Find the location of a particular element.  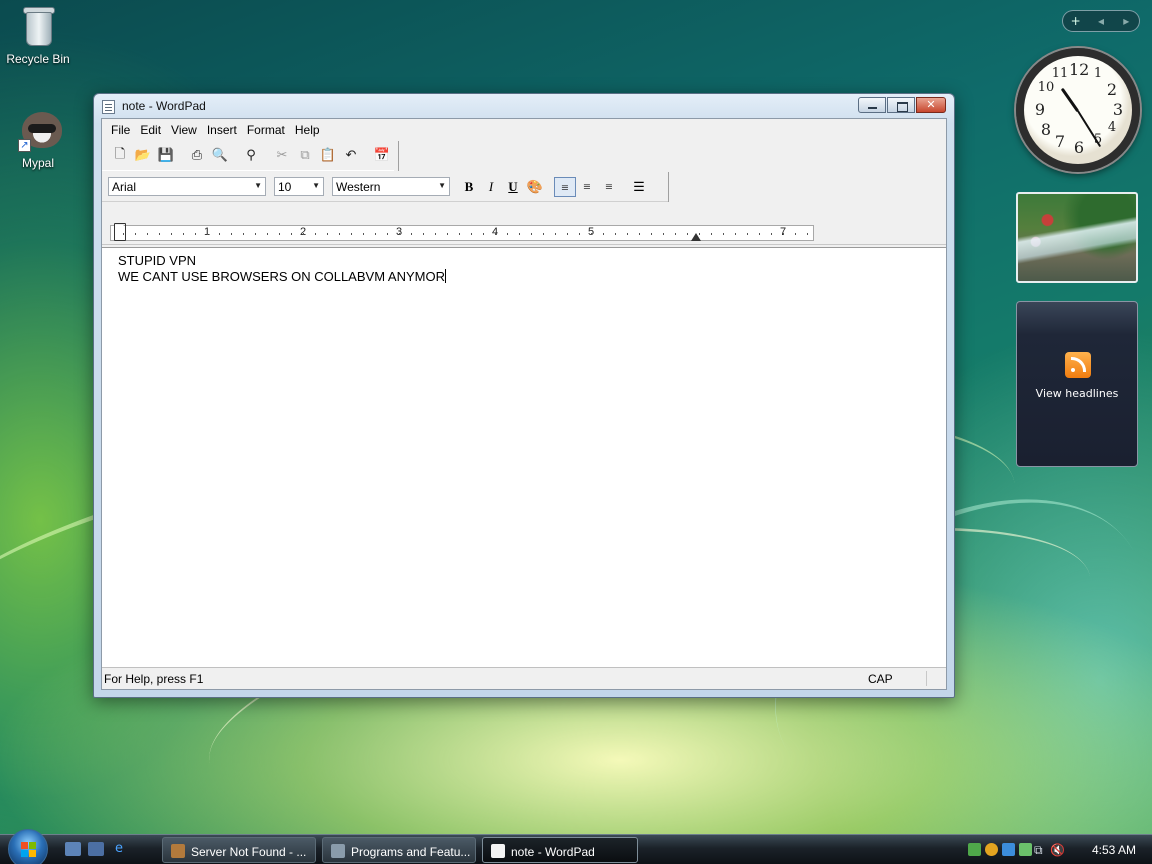

start-button is located at coordinates (28, 846).